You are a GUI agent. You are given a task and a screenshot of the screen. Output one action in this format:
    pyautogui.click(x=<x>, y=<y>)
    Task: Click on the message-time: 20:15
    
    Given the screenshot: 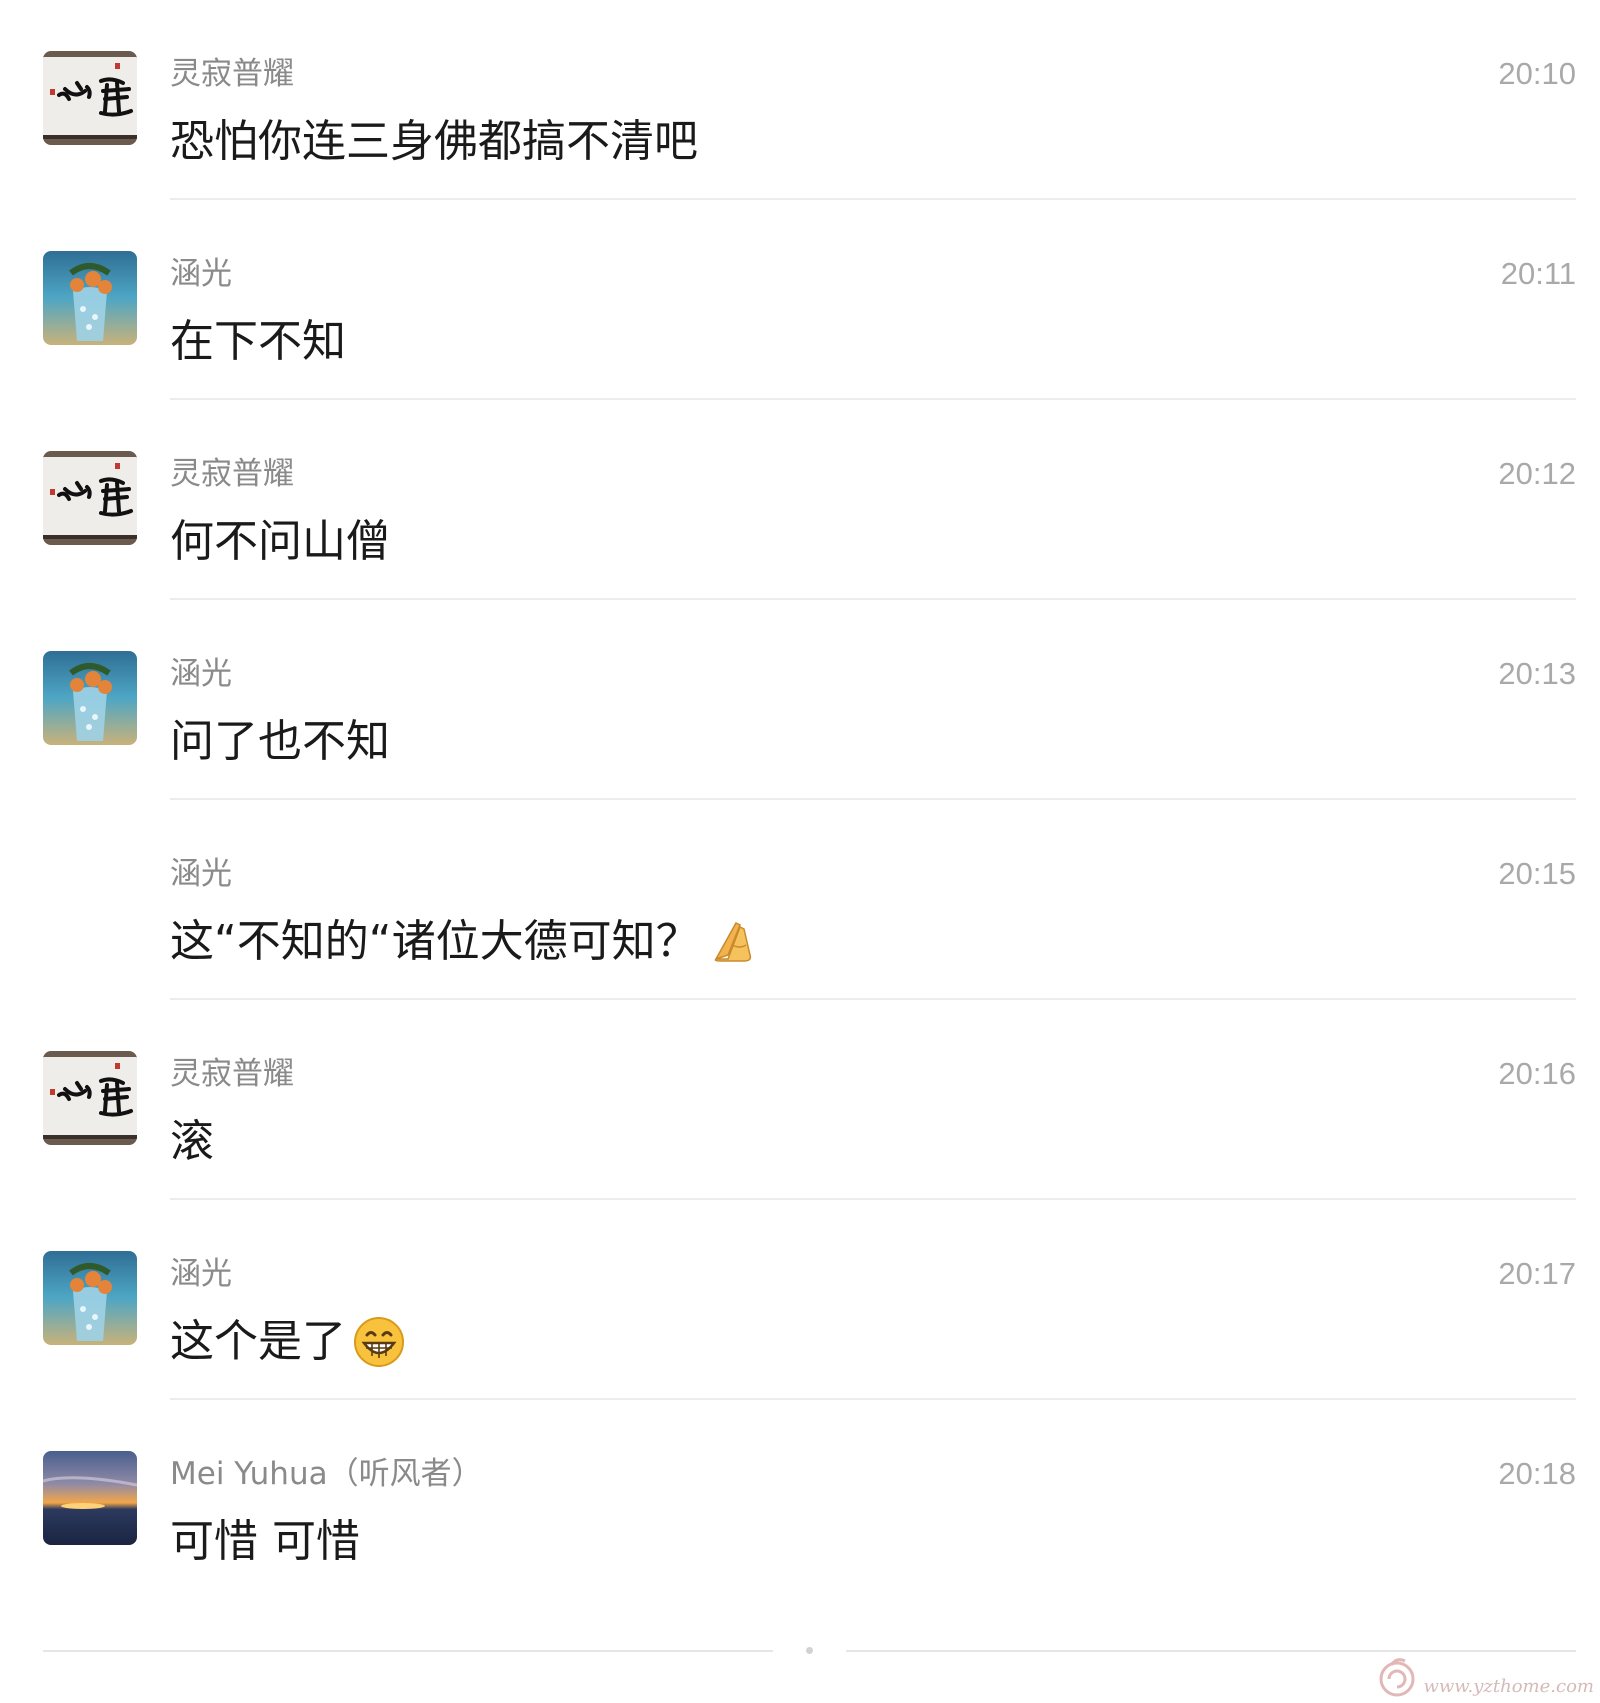 What is the action you would take?
    pyautogui.click(x=1537, y=873)
    